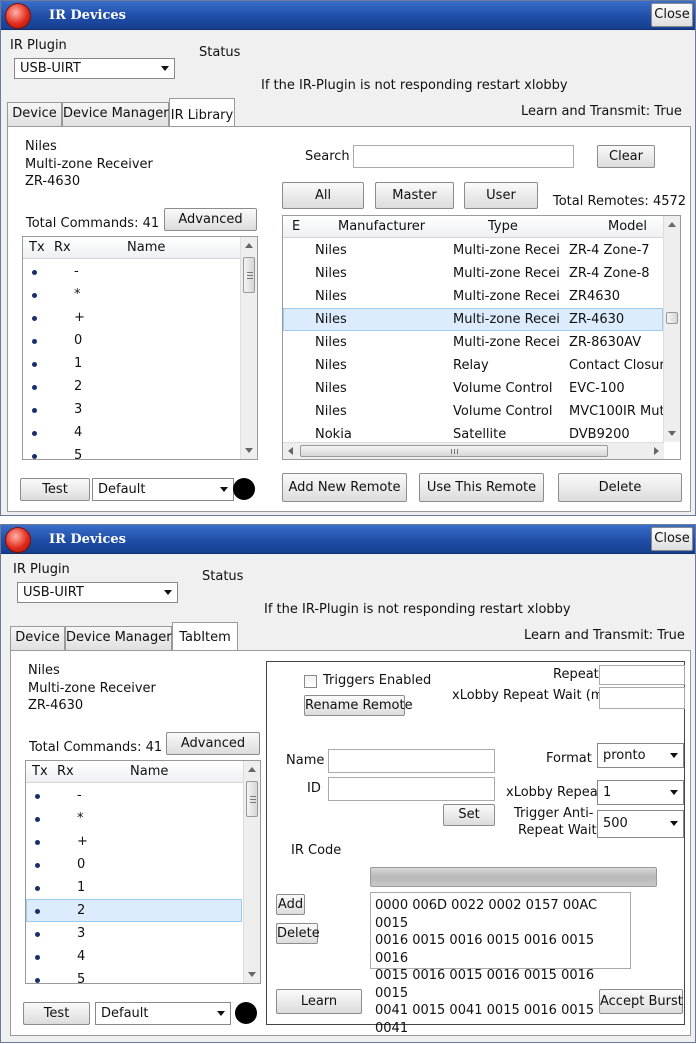 This screenshot has height=1044, width=696. Describe the element at coordinates (314, 788) in the screenshot. I see `id-label: ID` at that location.